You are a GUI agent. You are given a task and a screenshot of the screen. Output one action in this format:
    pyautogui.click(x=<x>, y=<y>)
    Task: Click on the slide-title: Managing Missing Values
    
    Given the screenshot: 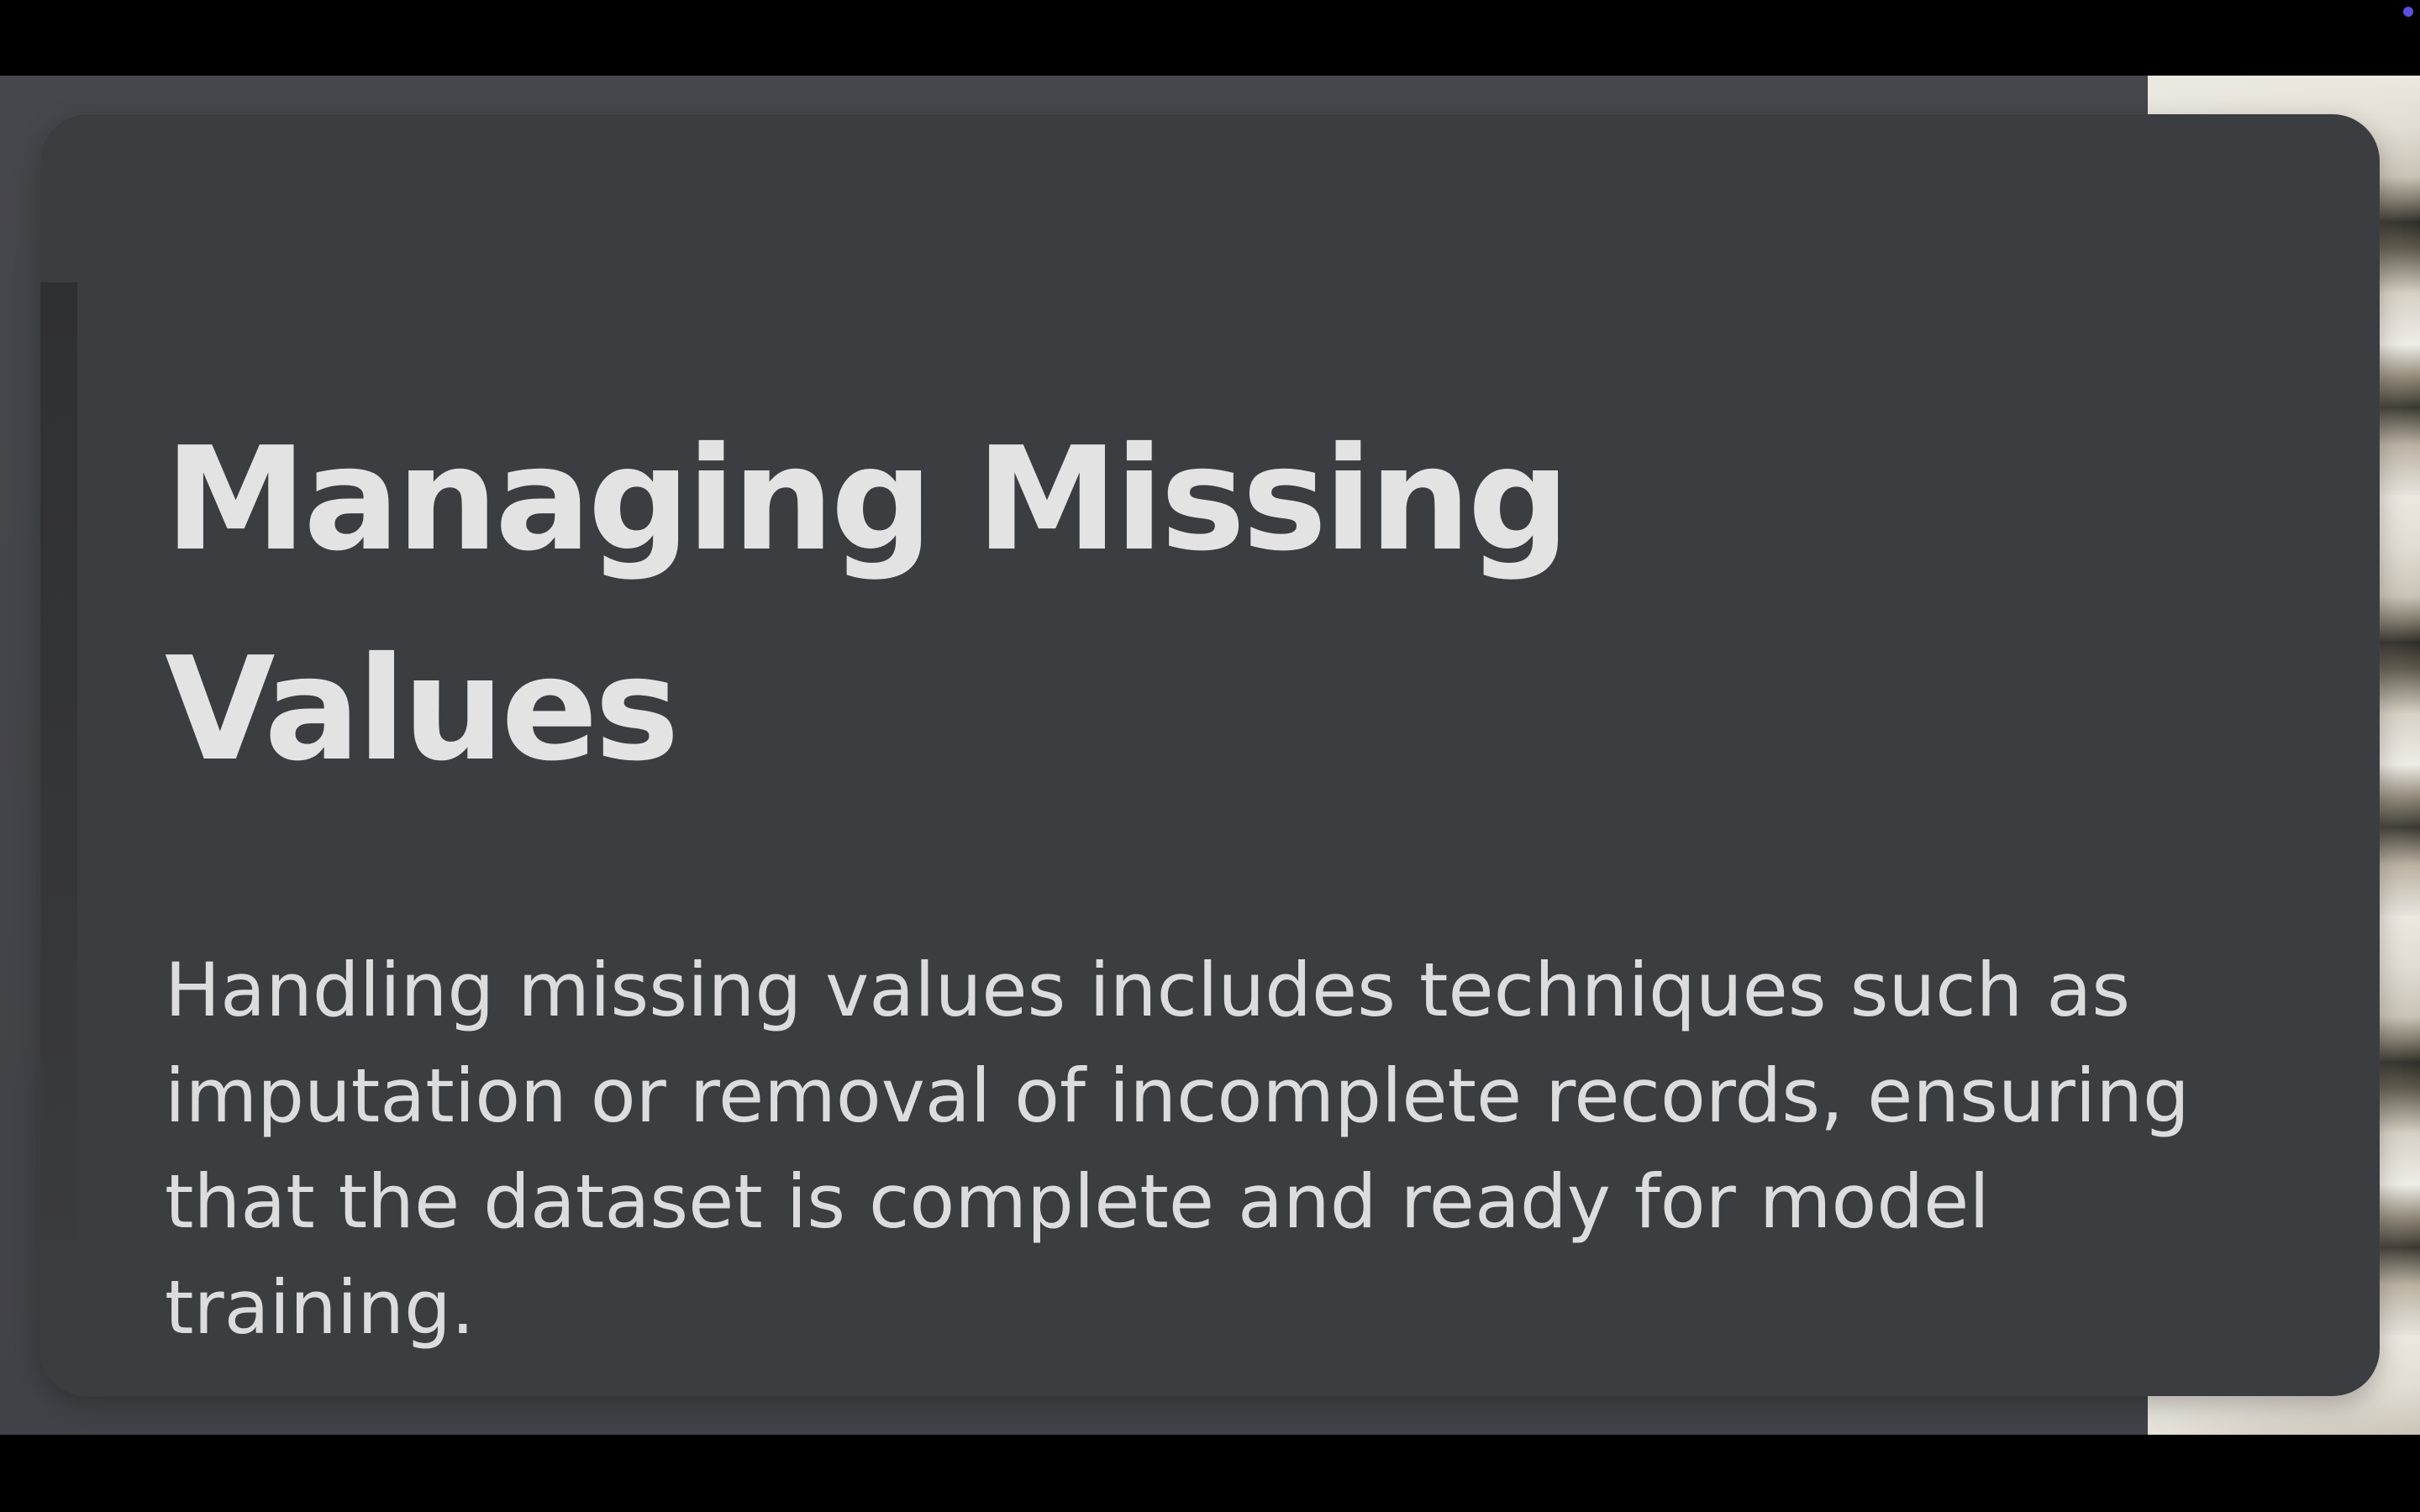 What is the action you would take?
    pyautogui.click(x=868, y=605)
    